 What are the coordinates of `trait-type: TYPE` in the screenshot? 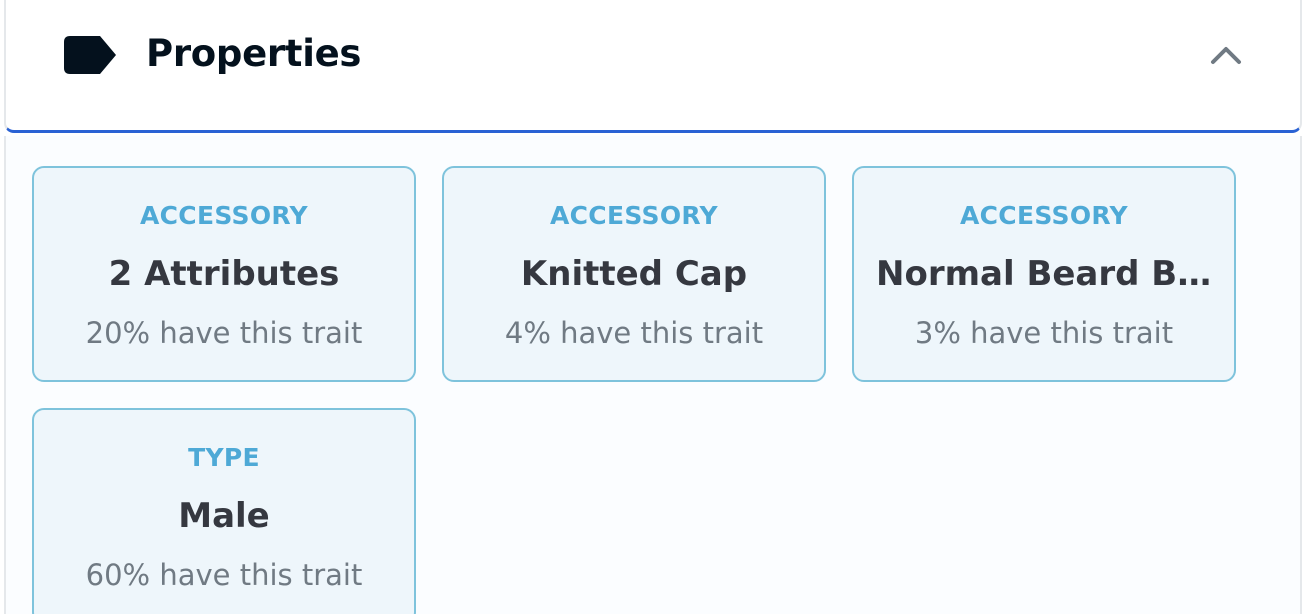 It's located at (224, 457).